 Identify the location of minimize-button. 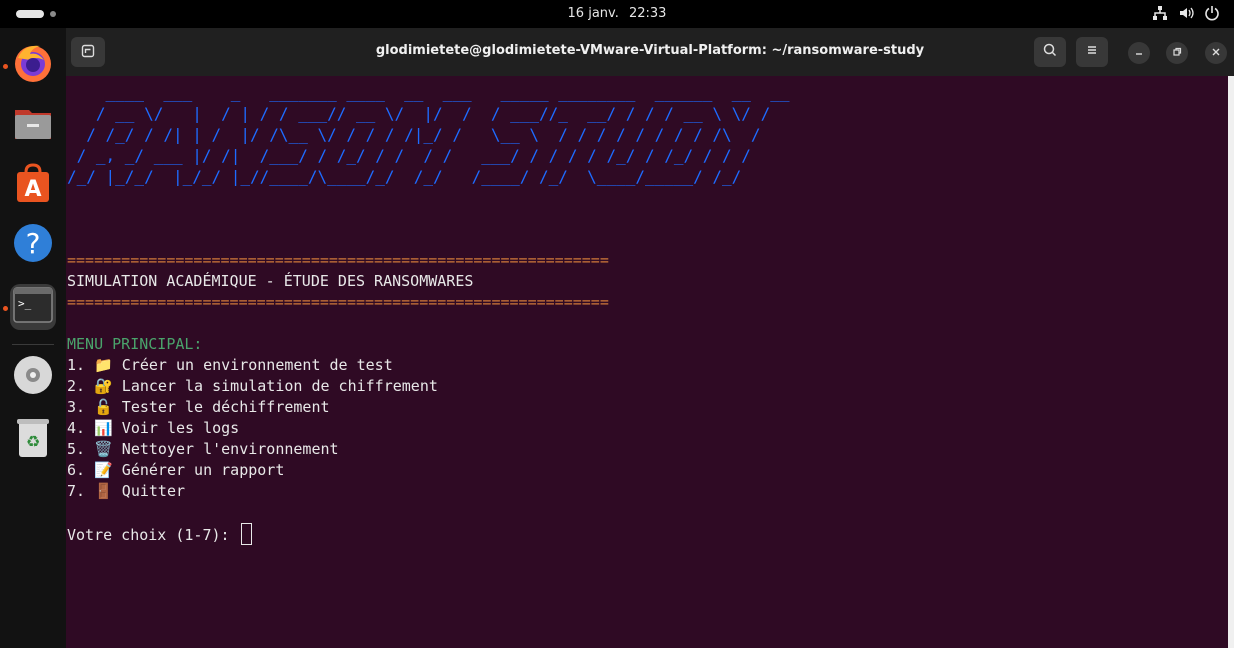
(1139, 53).